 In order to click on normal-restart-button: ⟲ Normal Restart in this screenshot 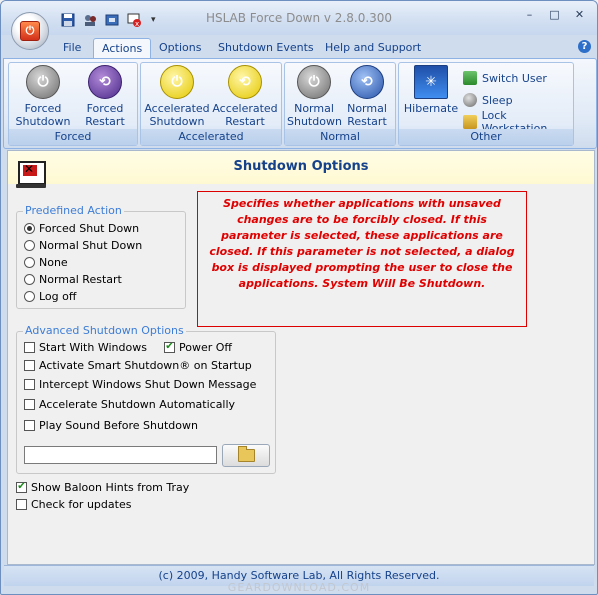, I will do `click(367, 96)`.